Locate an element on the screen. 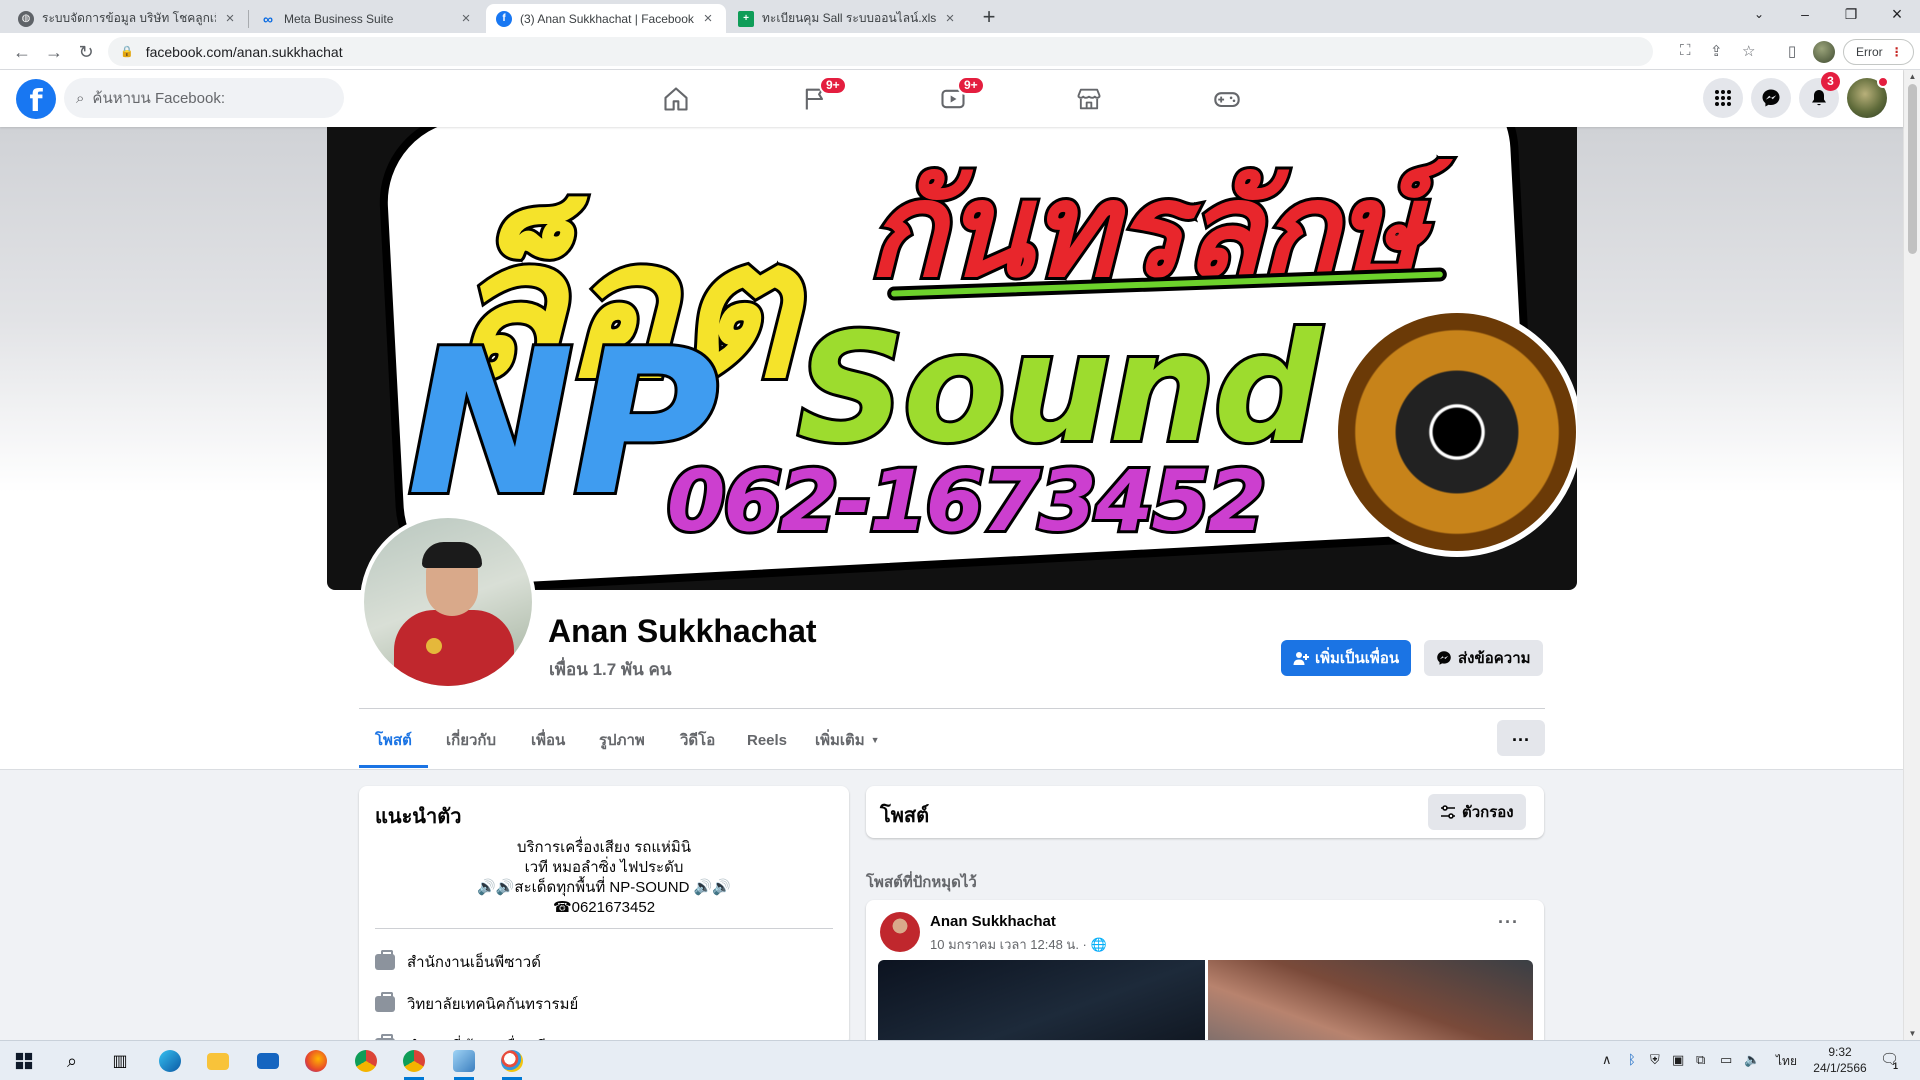 The height and width of the screenshot is (1080, 1920). watch-badge: 9+ is located at coordinates (971, 85).